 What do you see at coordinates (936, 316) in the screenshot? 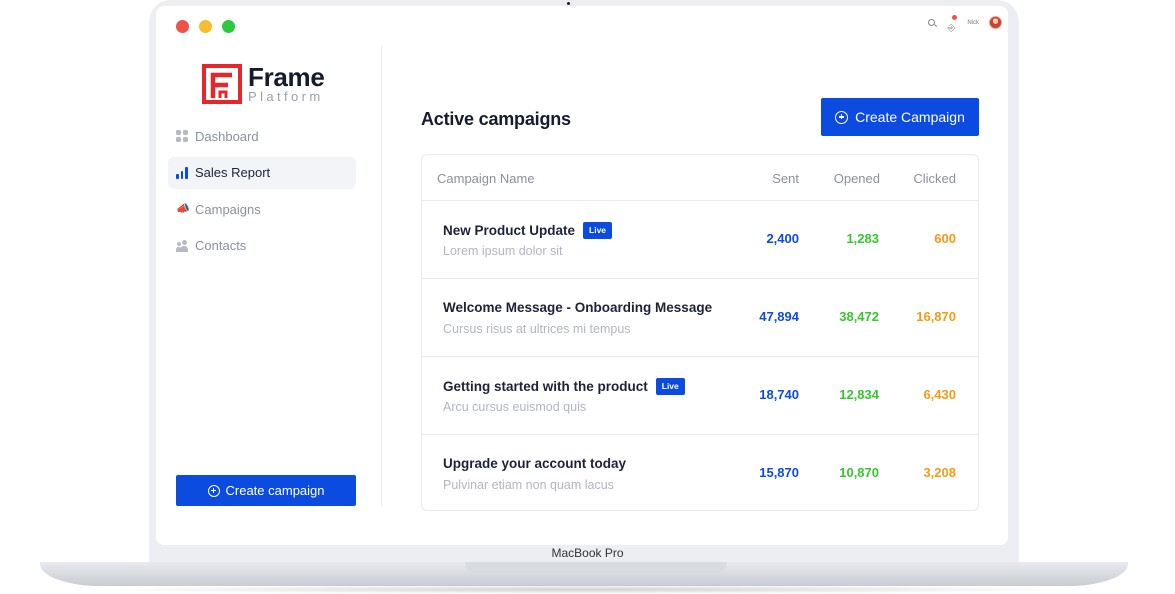
I see `clicked-count: 16,870` at bounding box center [936, 316].